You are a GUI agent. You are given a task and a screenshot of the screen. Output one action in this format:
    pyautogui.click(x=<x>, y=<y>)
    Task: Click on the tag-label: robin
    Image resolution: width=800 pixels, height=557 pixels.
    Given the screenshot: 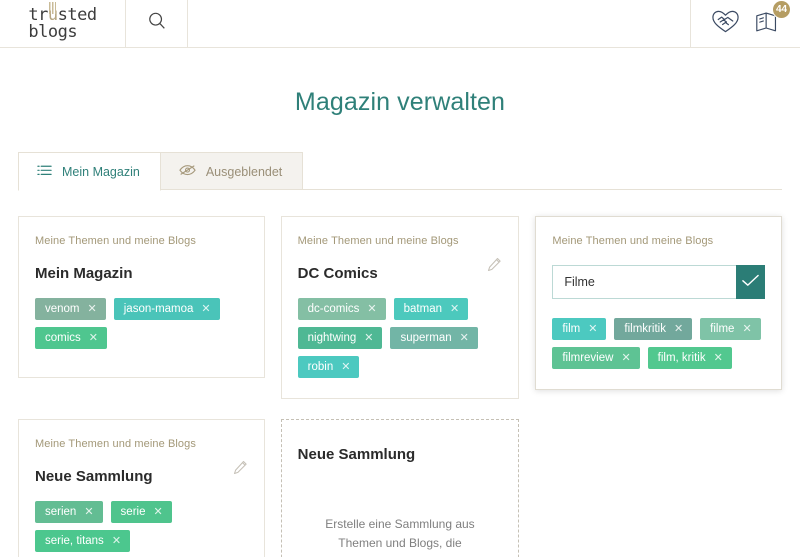 What is the action you would take?
    pyautogui.click(x=320, y=367)
    